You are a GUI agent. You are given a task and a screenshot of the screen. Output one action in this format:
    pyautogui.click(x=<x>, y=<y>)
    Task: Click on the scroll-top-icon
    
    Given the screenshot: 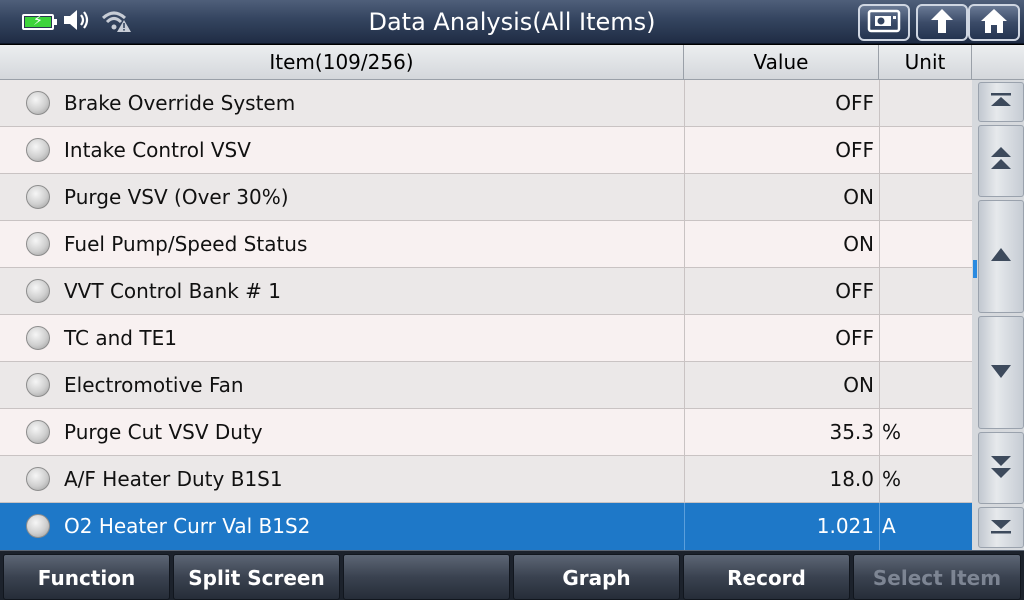 What is the action you would take?
    pyautogui.click(x=1001, y=102)
    